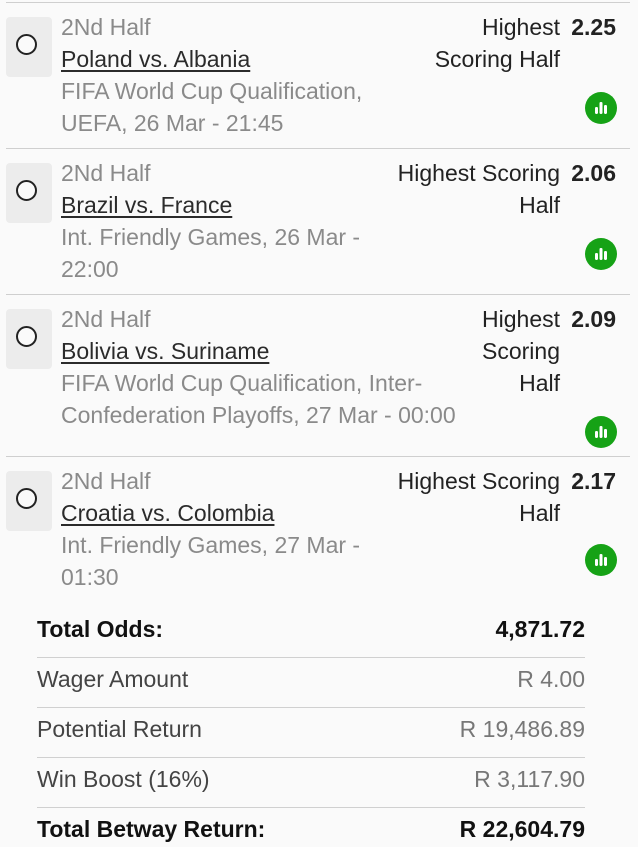 The image size is (638, 847). I want to click on event-info: Int. Friendly Games, 26 Mar -, so click(211, 237).